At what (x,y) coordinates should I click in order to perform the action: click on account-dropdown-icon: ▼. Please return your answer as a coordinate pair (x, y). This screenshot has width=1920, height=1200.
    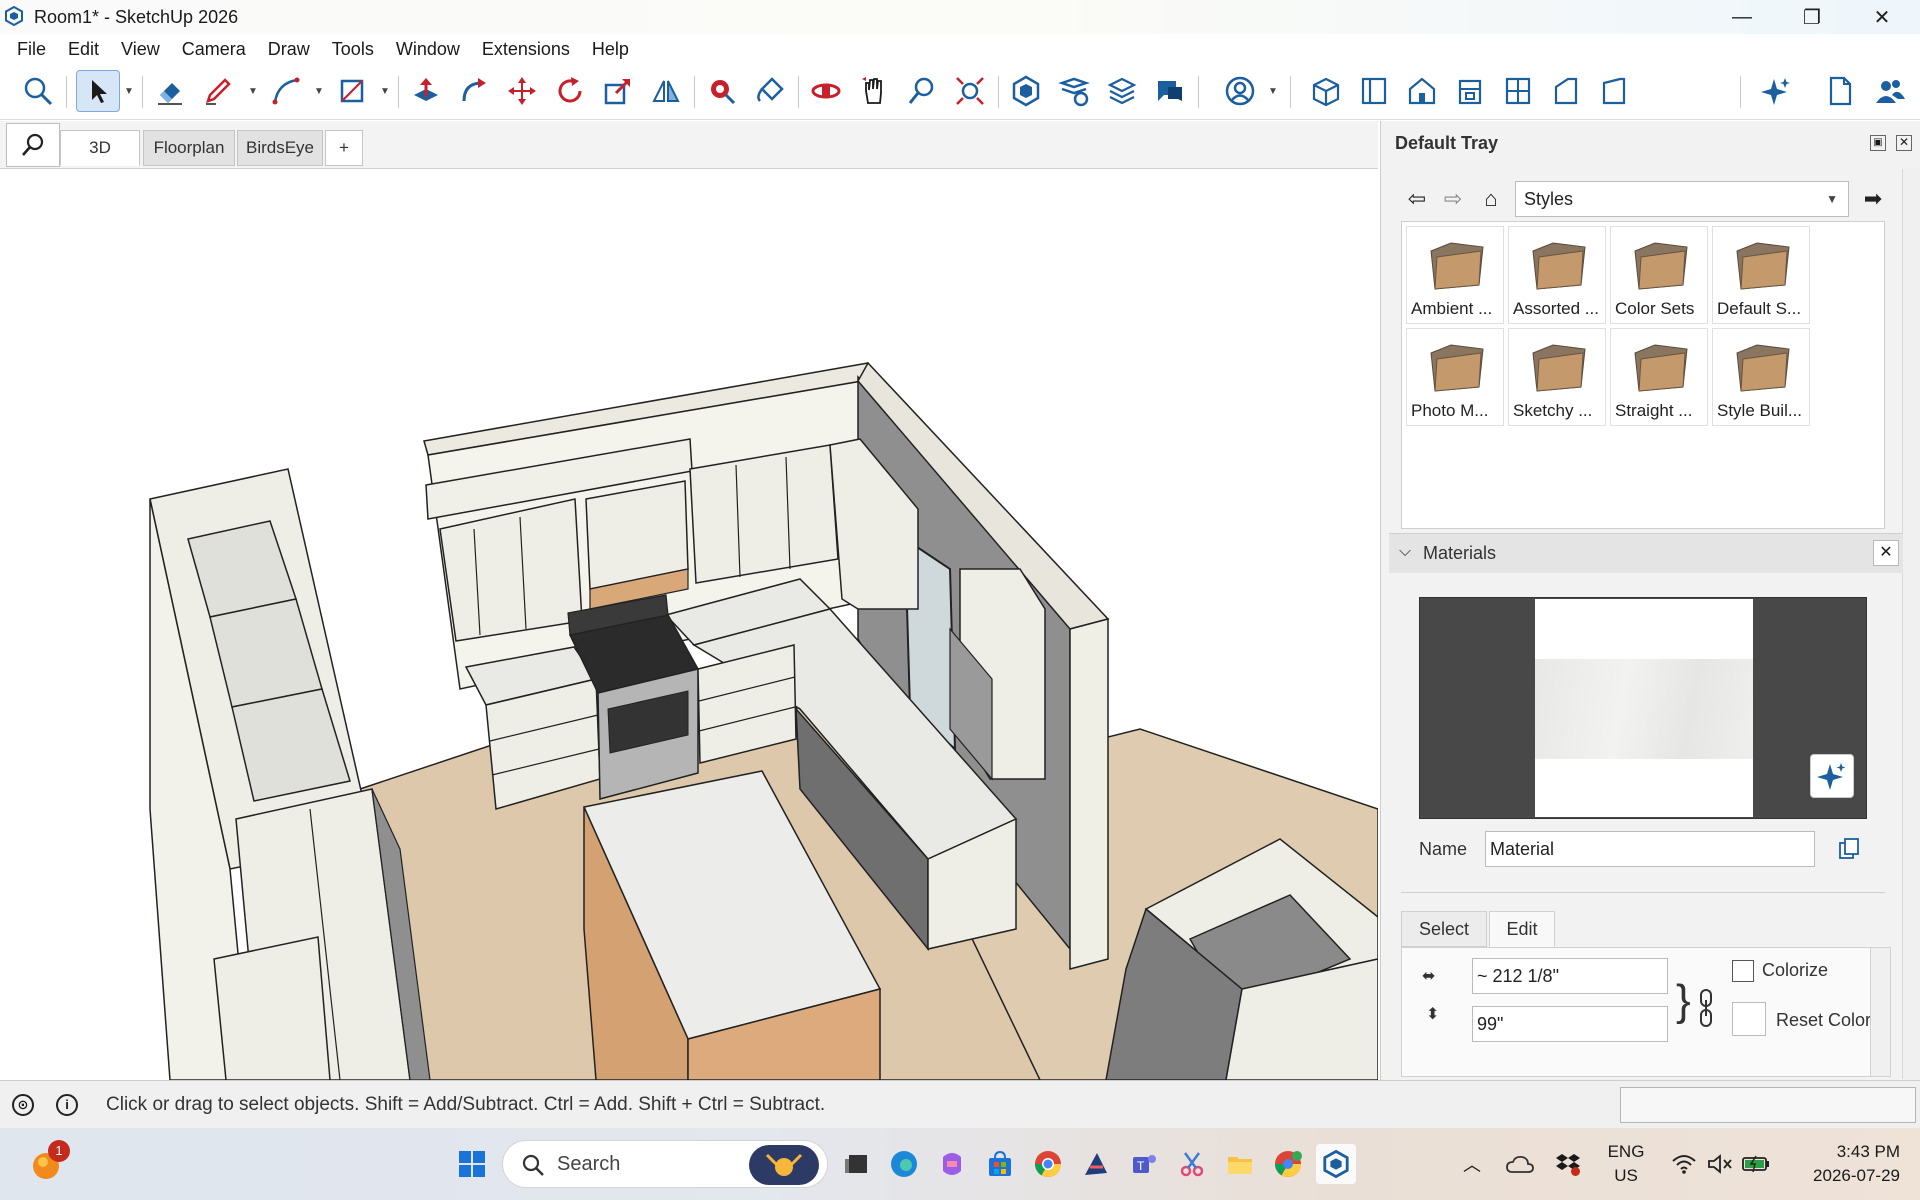
    Looking at the image, I should click on (1273, 91).